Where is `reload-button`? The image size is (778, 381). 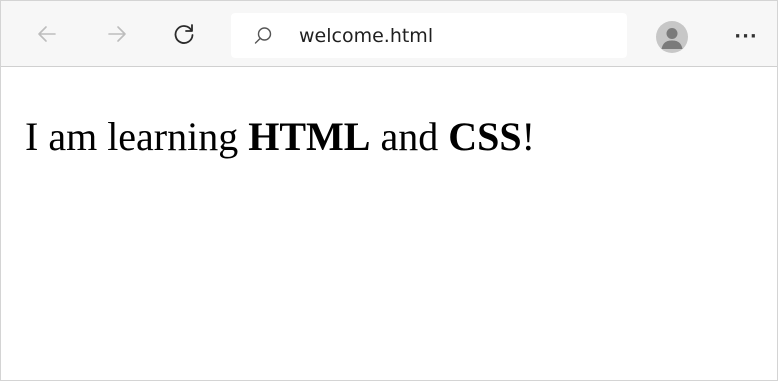
reload-button is located at coordinates (184, 34).